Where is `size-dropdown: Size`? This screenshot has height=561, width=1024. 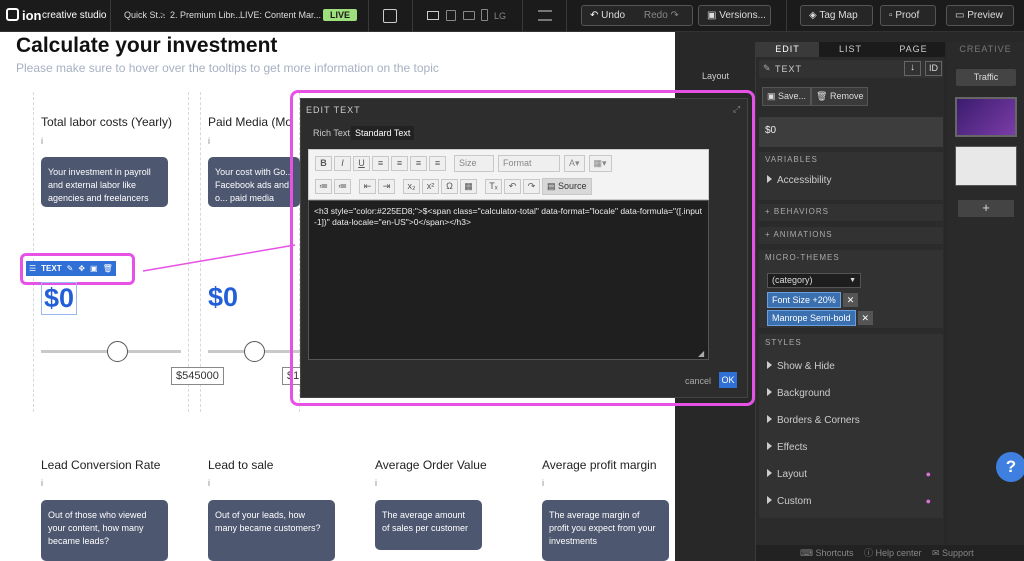
size-dropdown: Size is located at coordinates (474, 163).